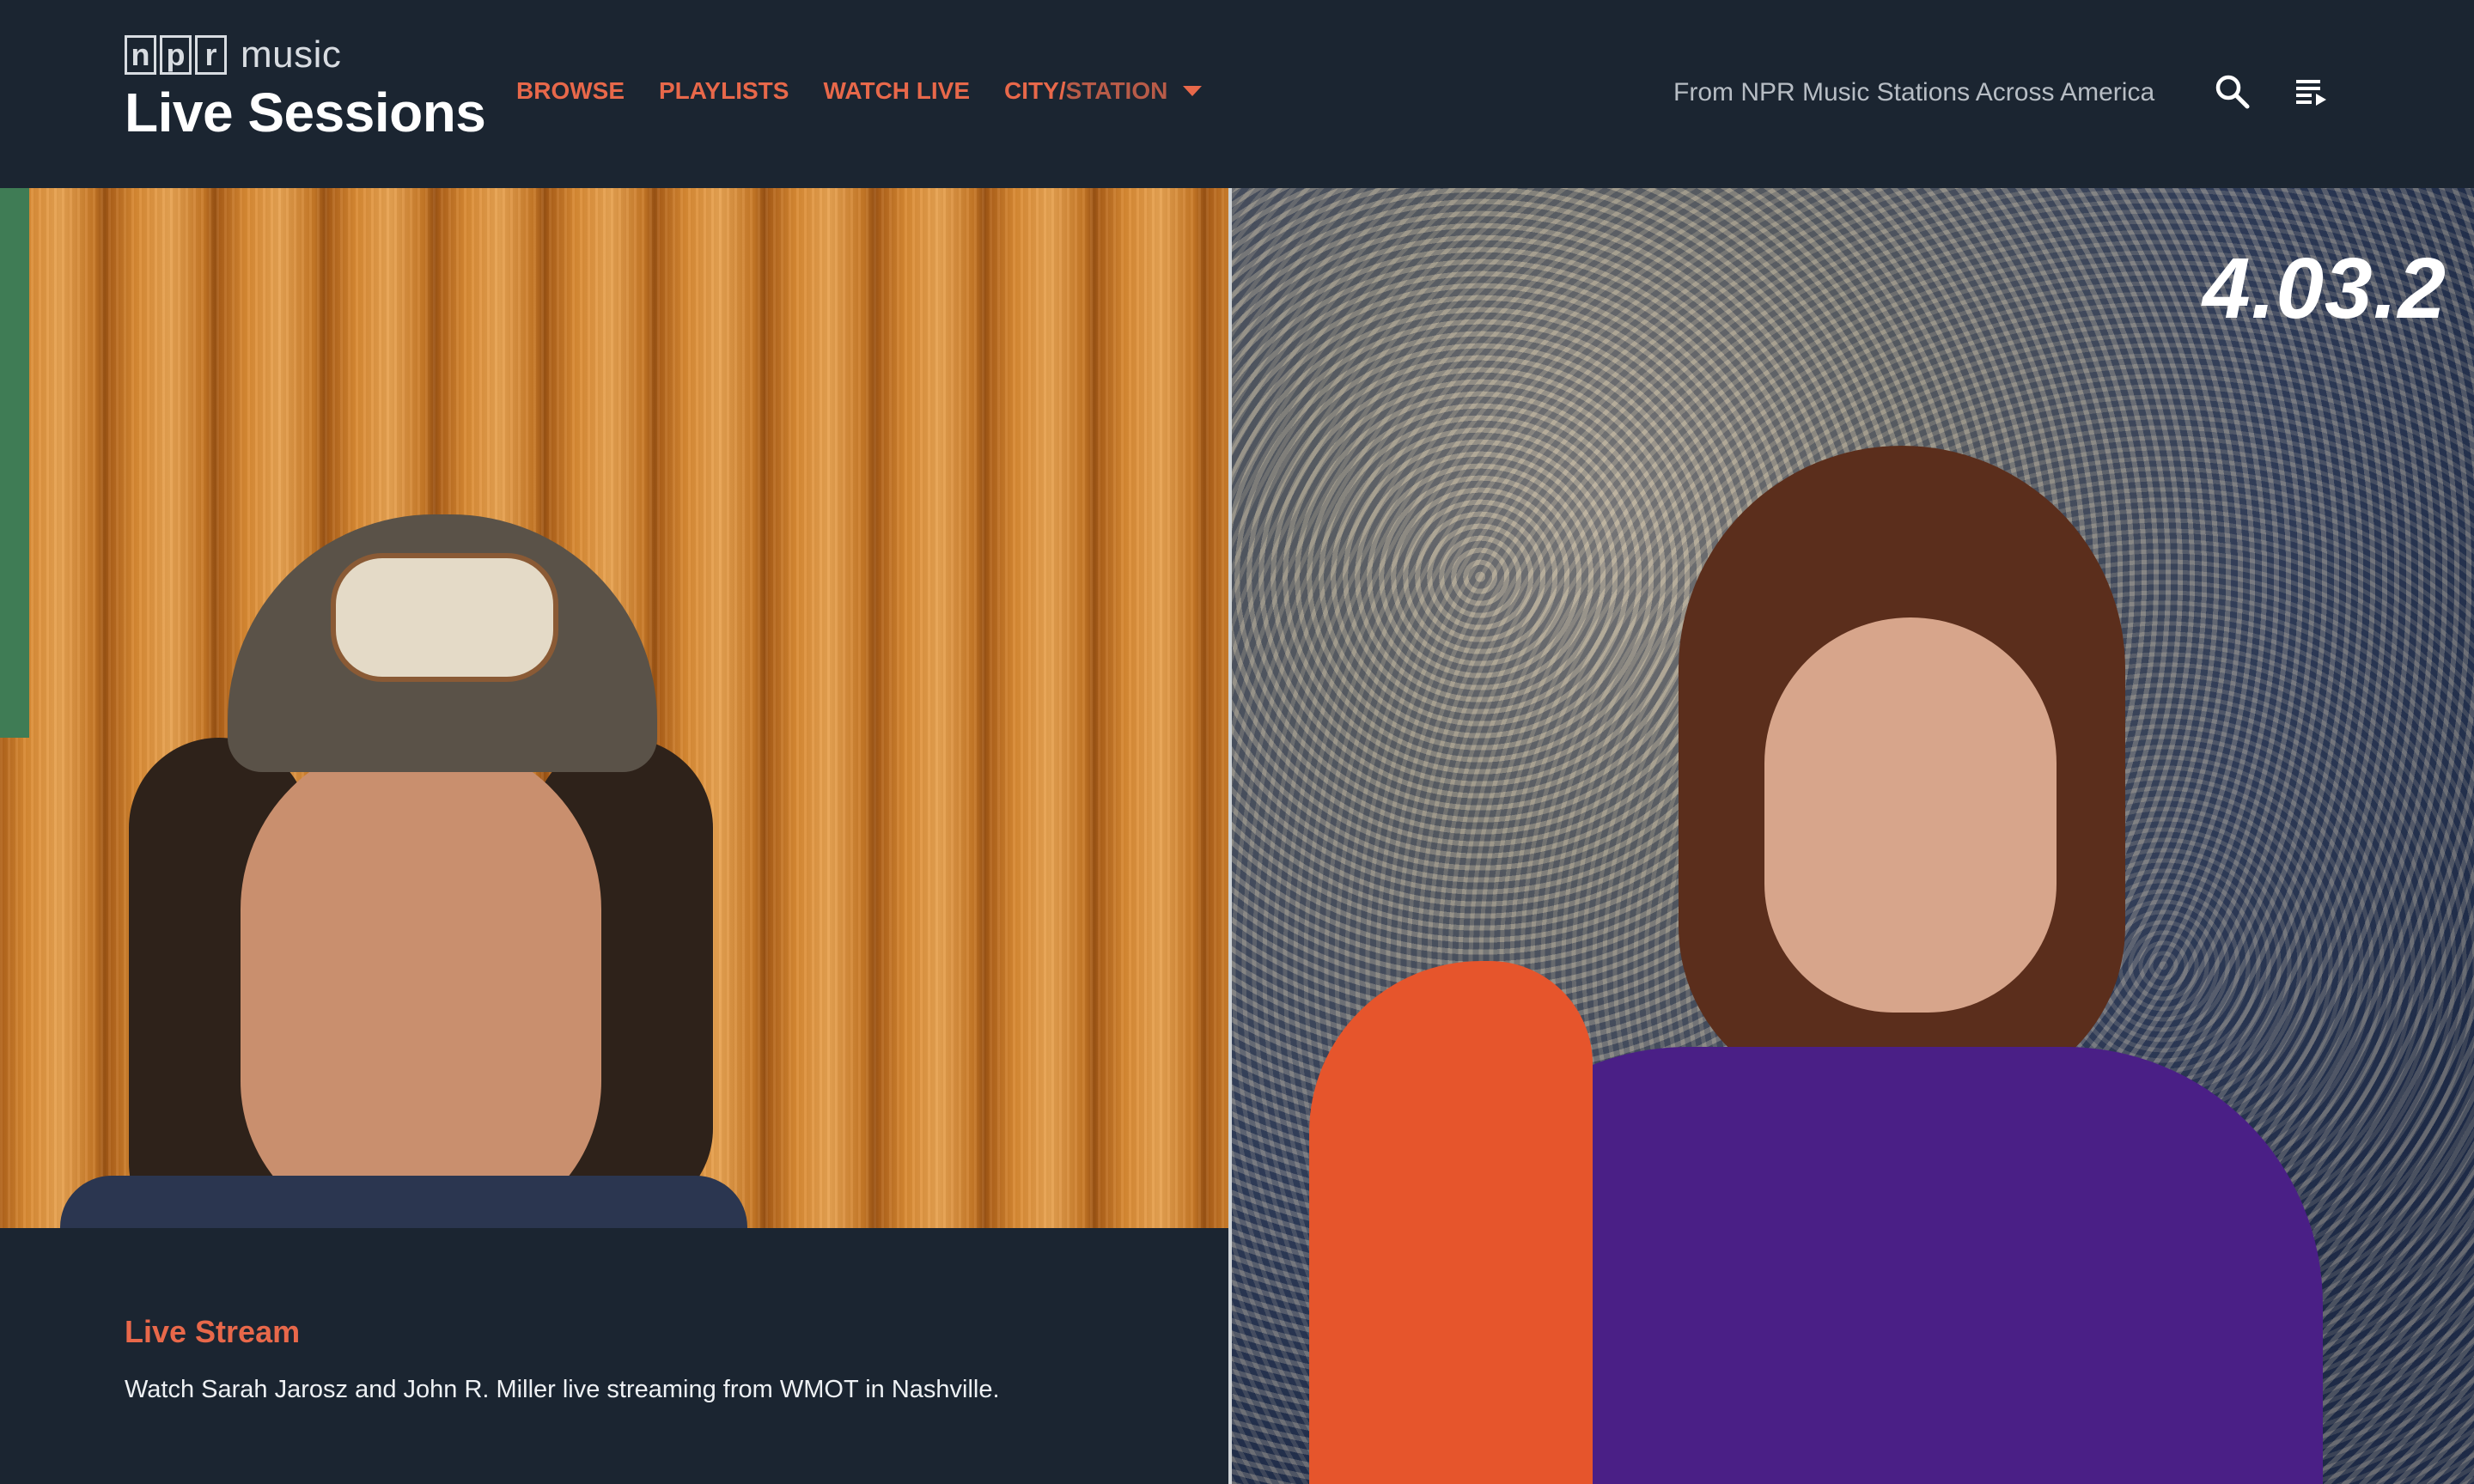 This screenshot has width=2474, height=1484. I want to click on npr-logo-letter-r: r, so click(211, 55).